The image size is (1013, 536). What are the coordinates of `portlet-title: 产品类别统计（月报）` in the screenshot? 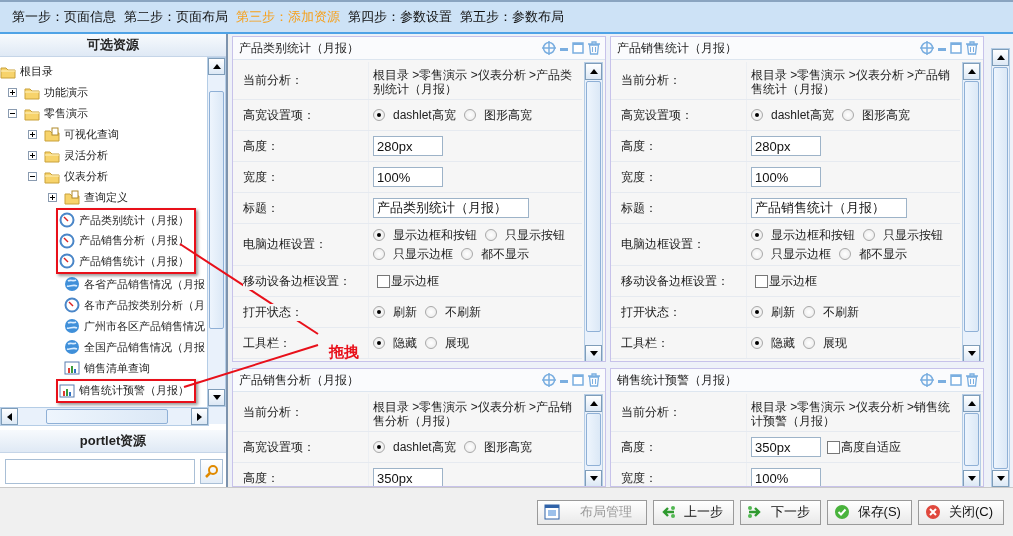 It's located at (299, 48).